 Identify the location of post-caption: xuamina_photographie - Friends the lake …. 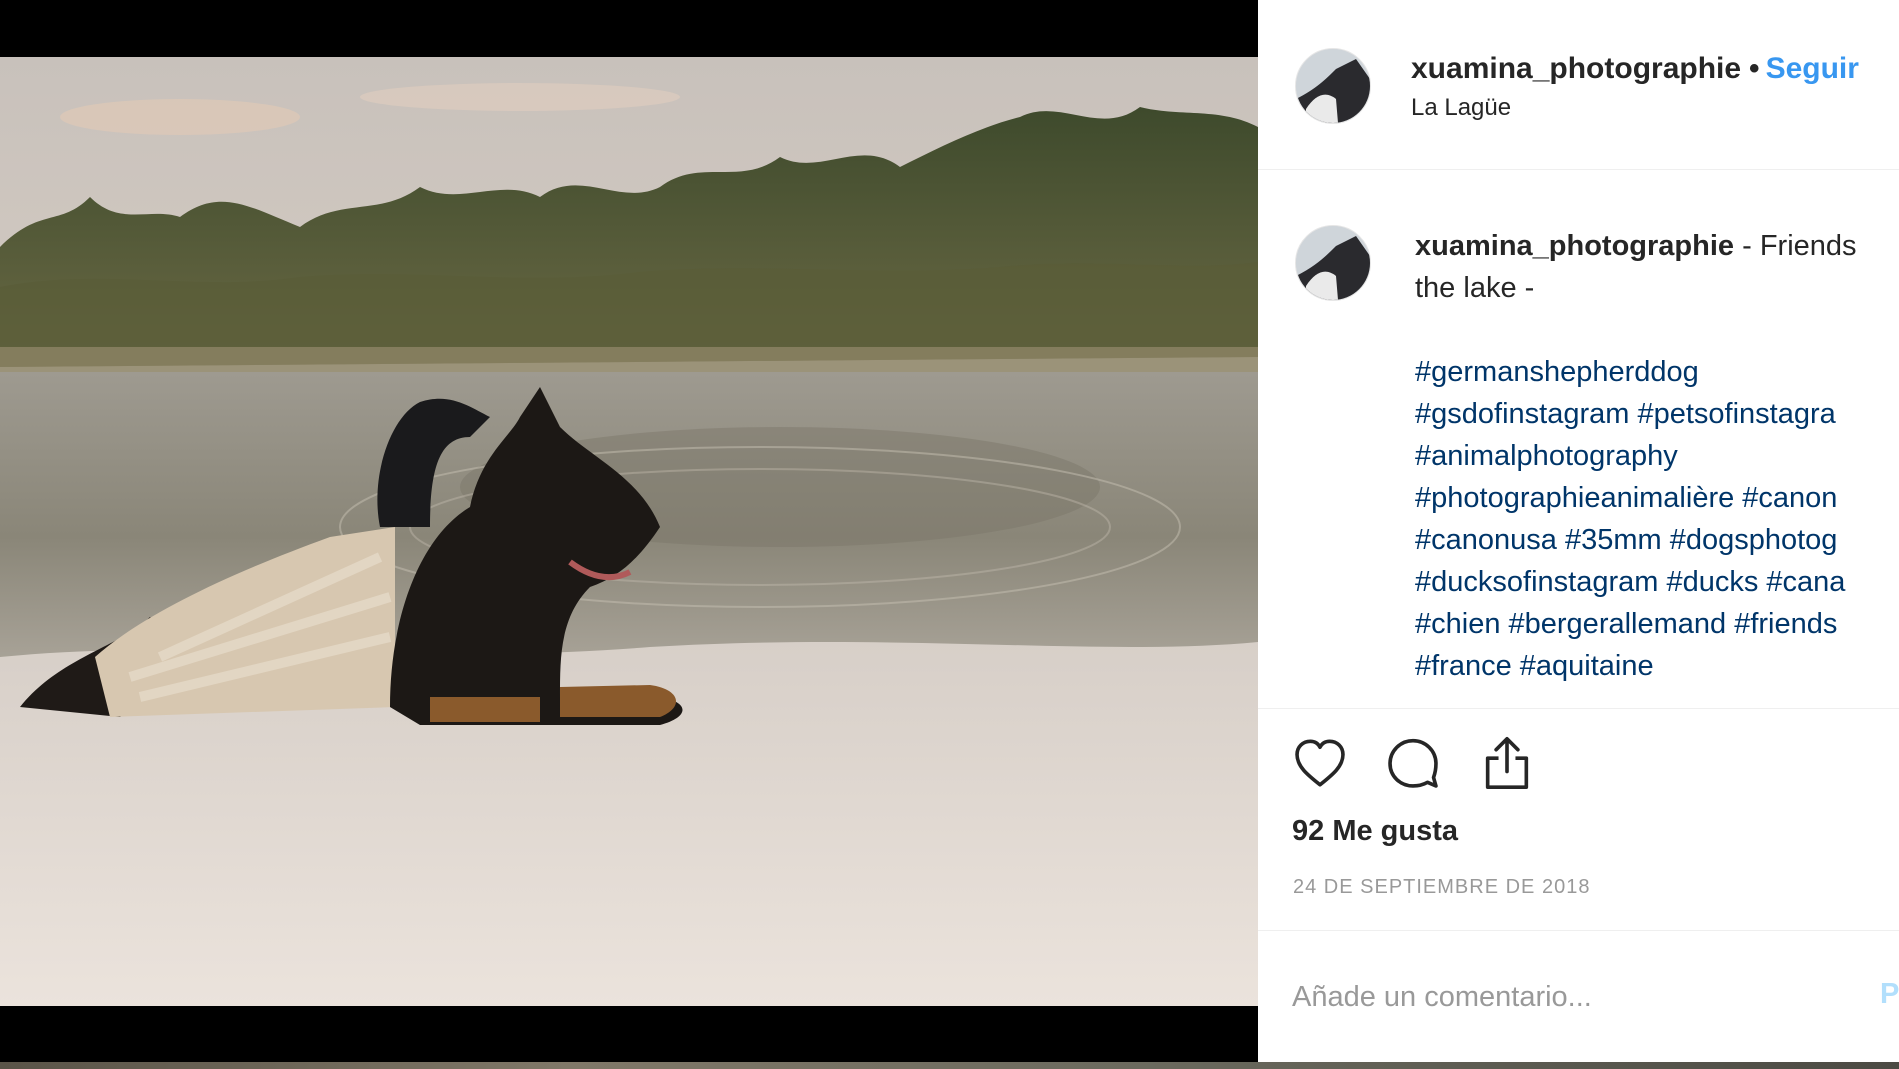
(1657, 456).